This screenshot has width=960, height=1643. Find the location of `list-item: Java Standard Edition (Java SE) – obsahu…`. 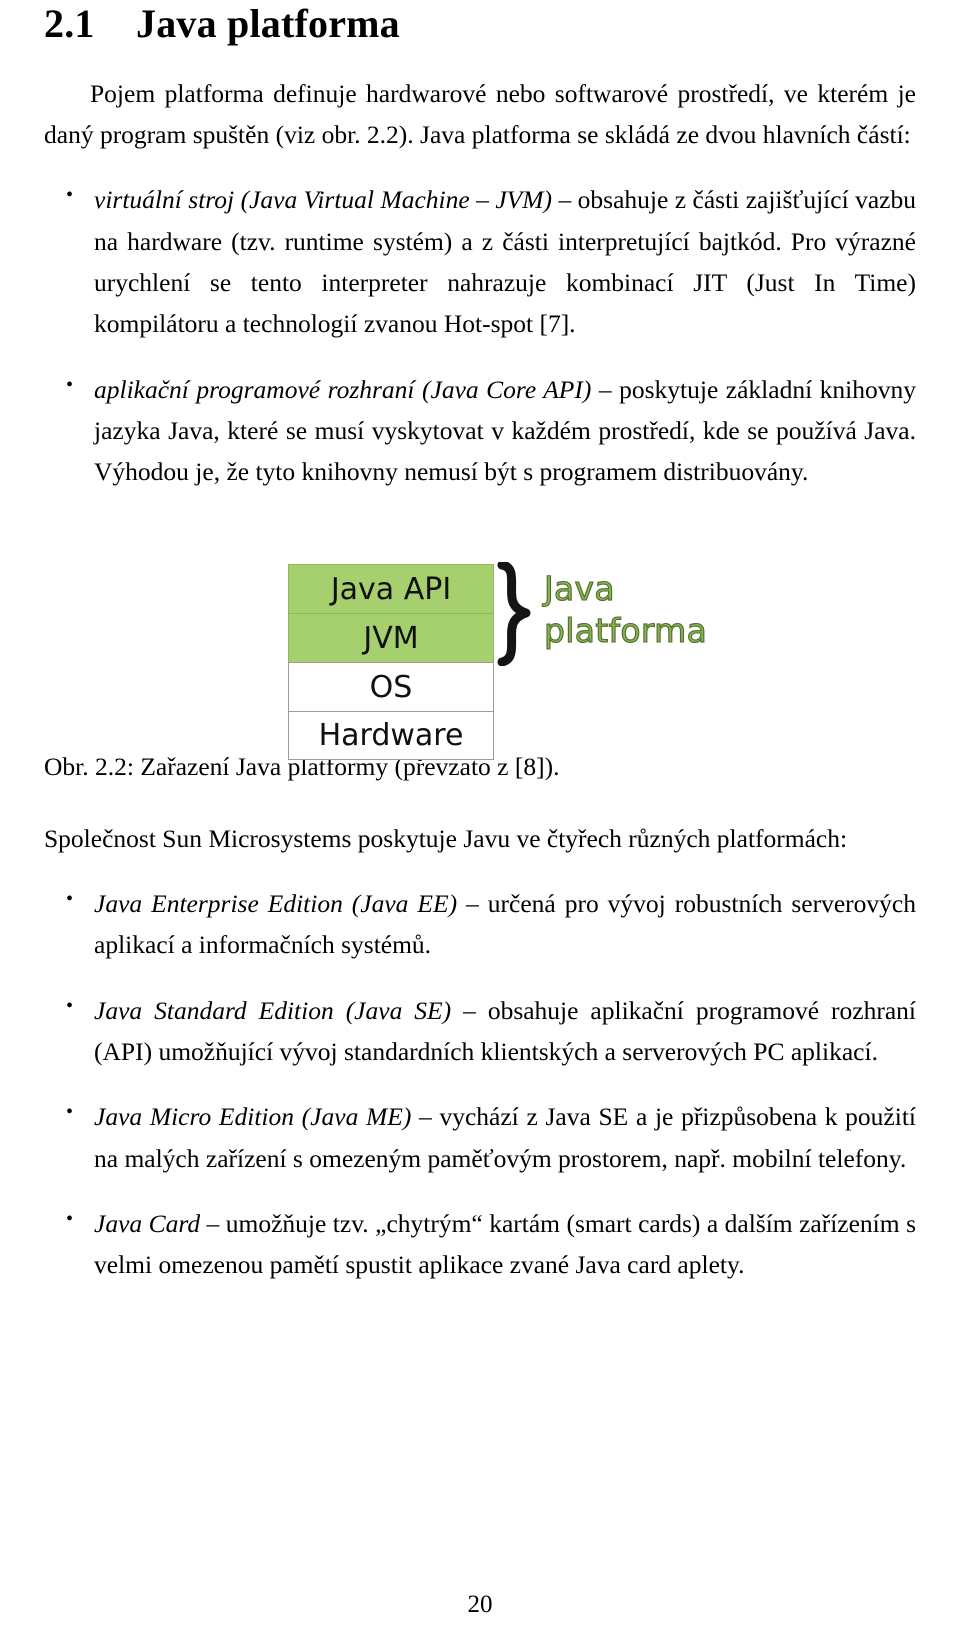

list-item: Java Standard Edition (Java SE) – obsahu… is located at coordinates (480, 1031).